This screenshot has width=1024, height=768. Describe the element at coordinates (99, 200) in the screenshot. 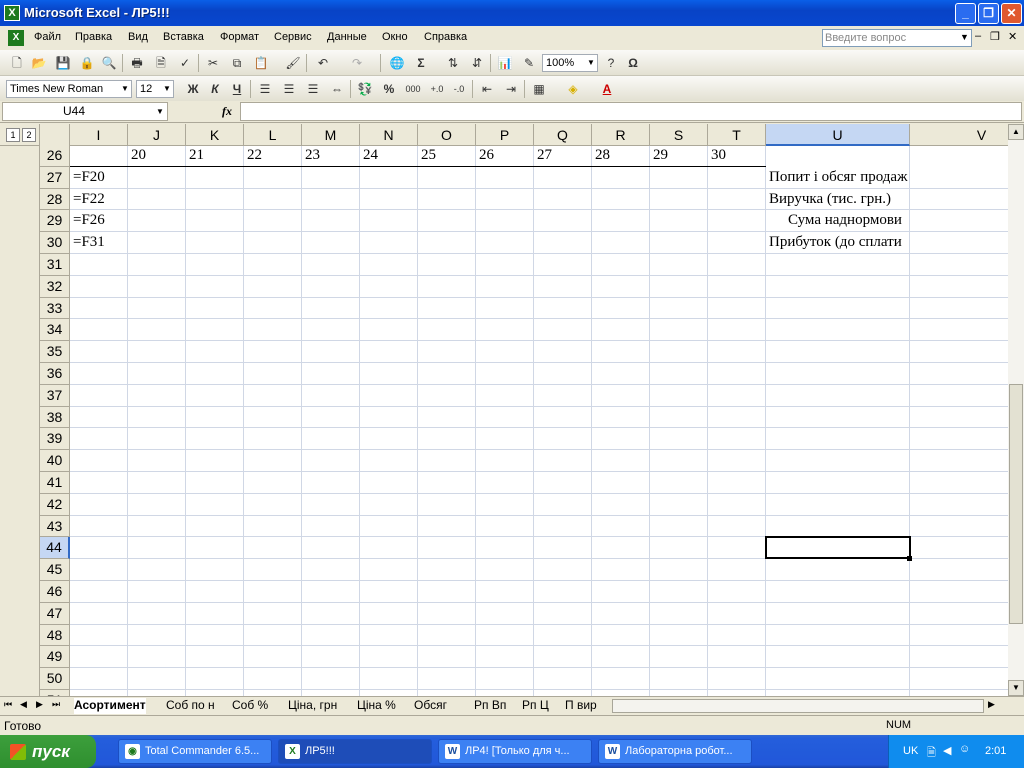

I see `cell-I28: =F22` at that location.